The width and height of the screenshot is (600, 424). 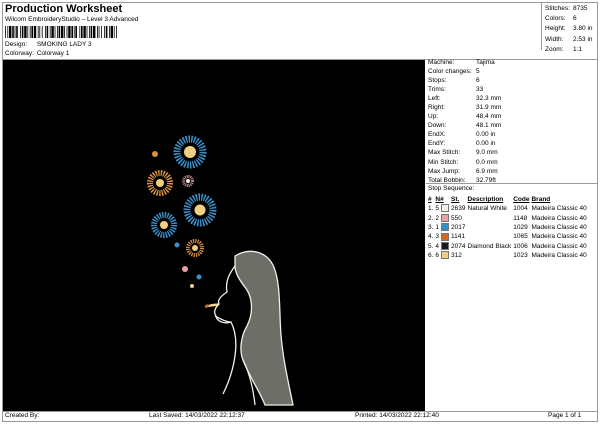 I want to click on stop-num: 3., so click(x=431, y=227).